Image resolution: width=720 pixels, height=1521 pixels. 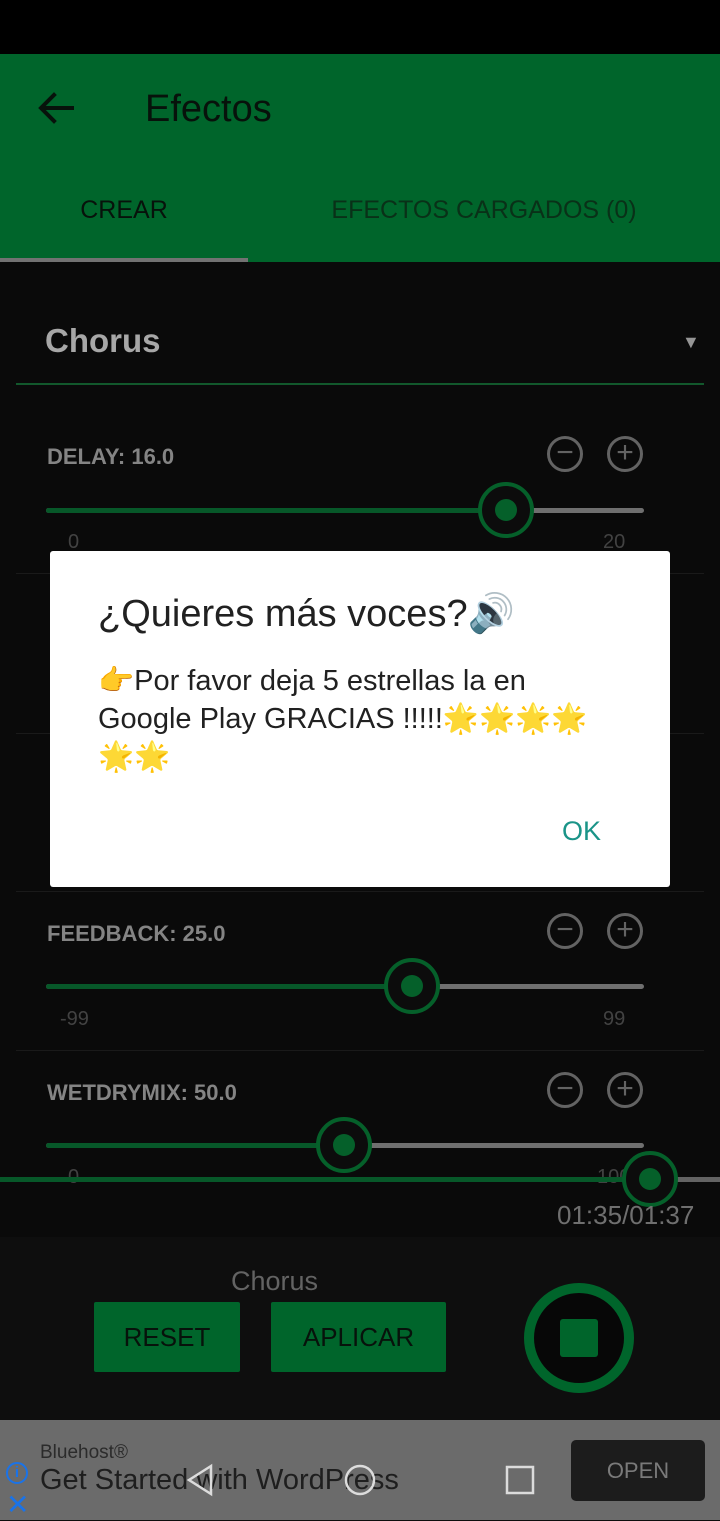 What do you see at coordinates (17, 1473) in the screenshot?
I see `ad-info-icon: i` at bounding box center [17, 1473].